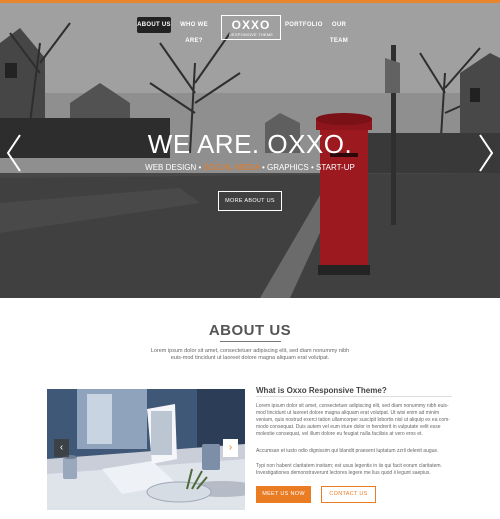 The width and height of the screenshot is (500, 519). I want to click on contact-us-button: CONTACT US, so click(348, 494).